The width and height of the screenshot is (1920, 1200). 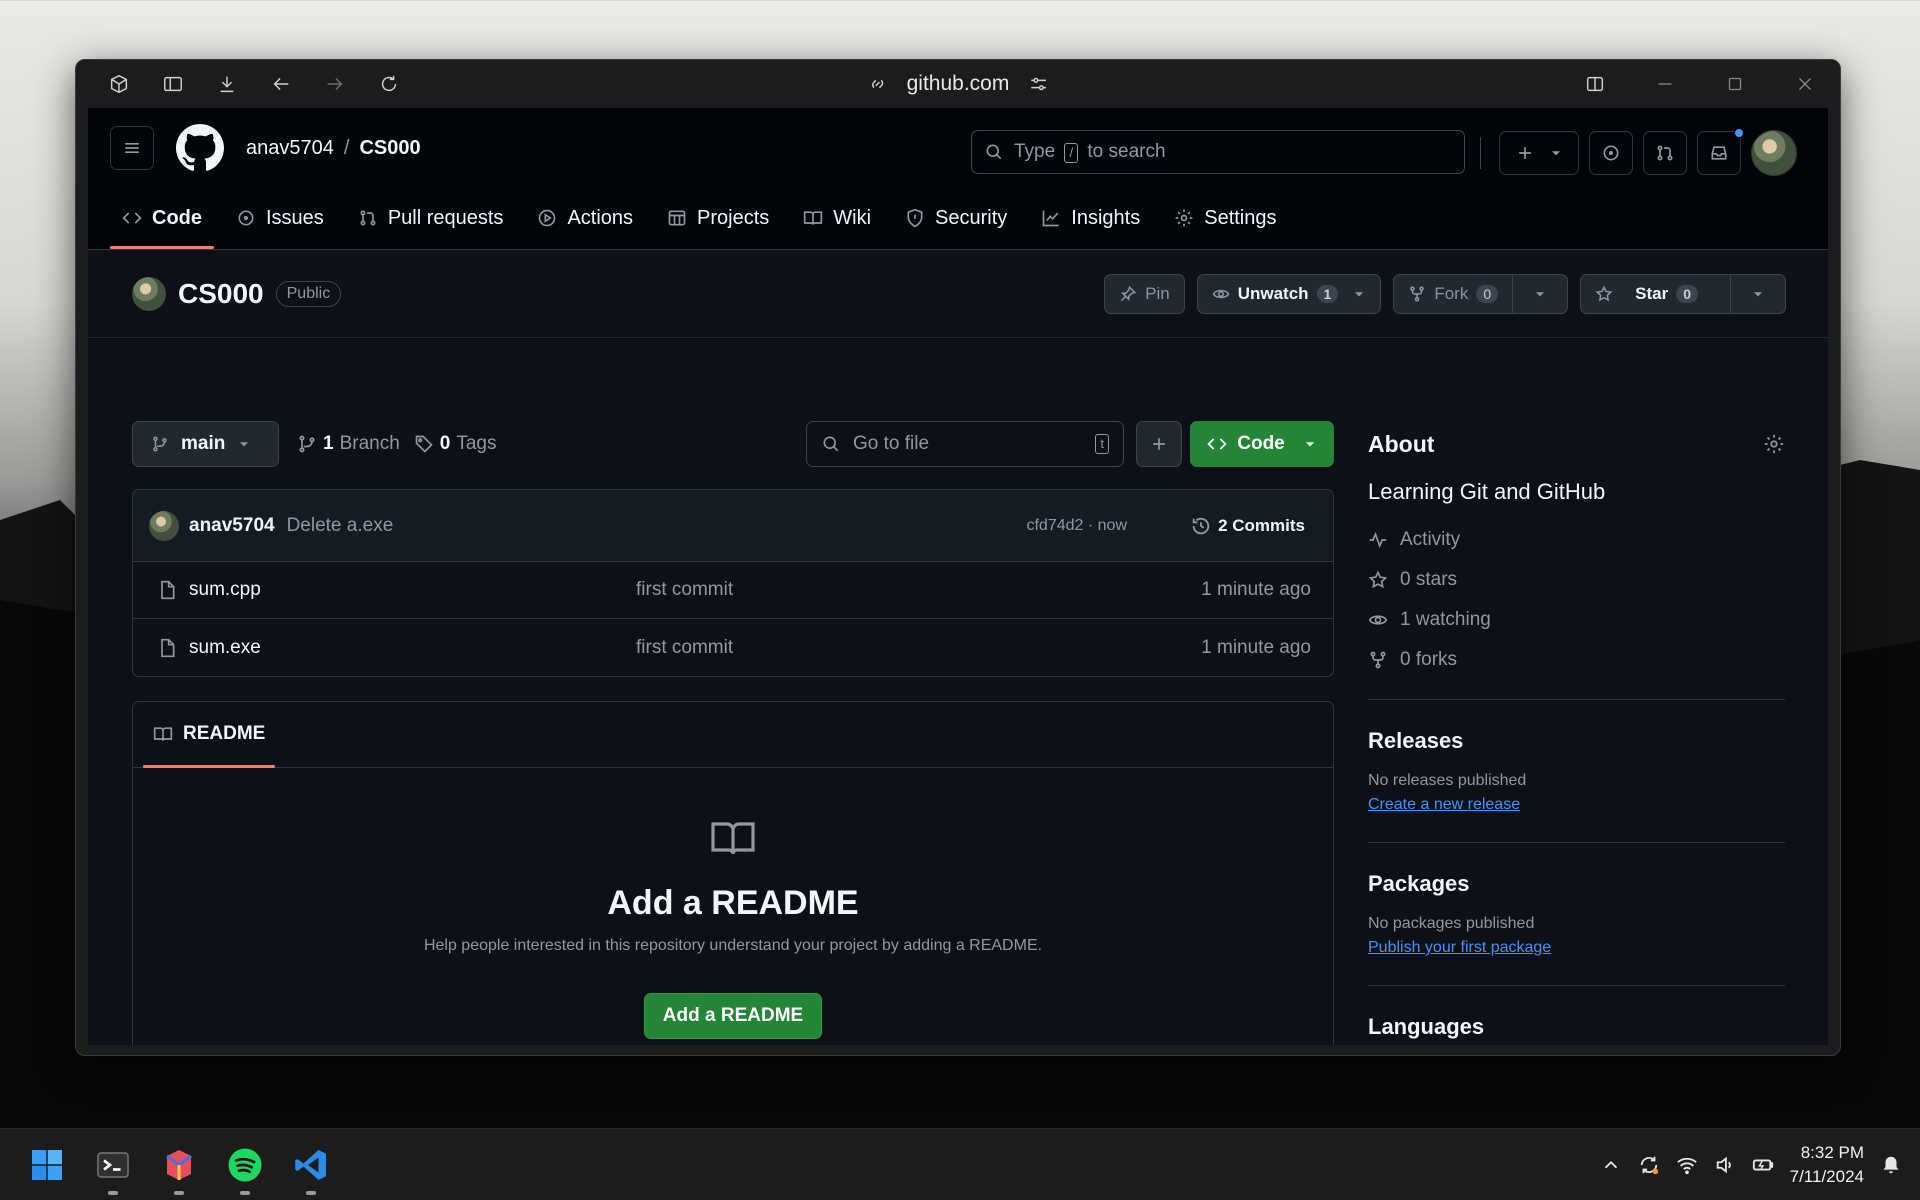 What do you see at coordinates (1487, 491) in the screenshot?
I see `about-description: Learning Git and GitHub` at bounding box center [1487, 491].